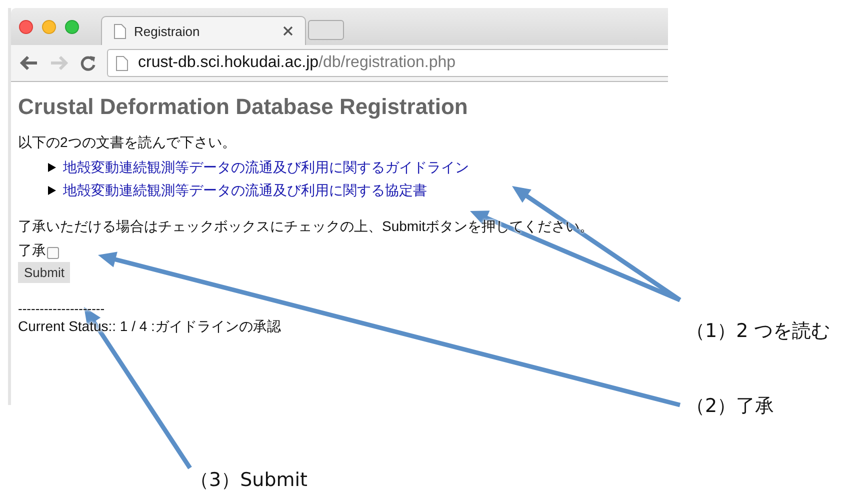  Describe the element at coordinates (326, 30) in the screenshot. I see `new-tab-button` at that location.